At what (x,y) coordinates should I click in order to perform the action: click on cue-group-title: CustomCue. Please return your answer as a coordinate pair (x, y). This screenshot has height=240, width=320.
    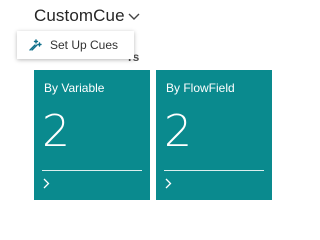
    Looking at the image, I should click on (87, 16).